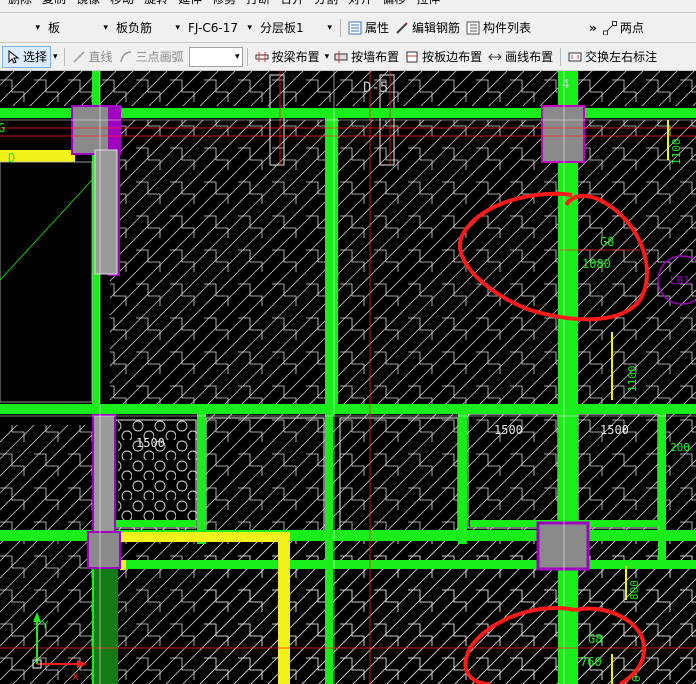 Image resolution: width=696 pixels, height=684 pixels. What do you see at coordinates (46, 282) in the screenshot?
I see `opening` at bounding box center [46, 282].